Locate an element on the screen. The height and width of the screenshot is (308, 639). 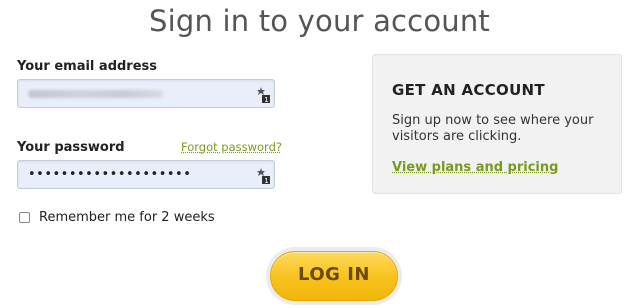
remember-me-checkbox is located at coordinates (24, 217).